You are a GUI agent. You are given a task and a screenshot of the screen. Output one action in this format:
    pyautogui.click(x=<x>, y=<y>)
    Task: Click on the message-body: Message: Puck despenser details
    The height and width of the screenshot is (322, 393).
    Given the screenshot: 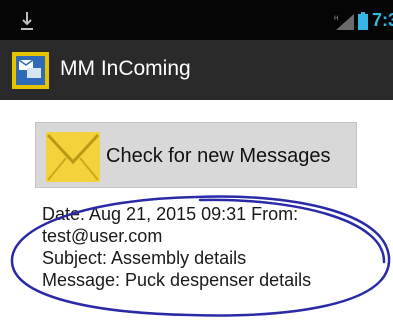 What is the action you would take?
    pyautogui.click(x=177, y=280)
    